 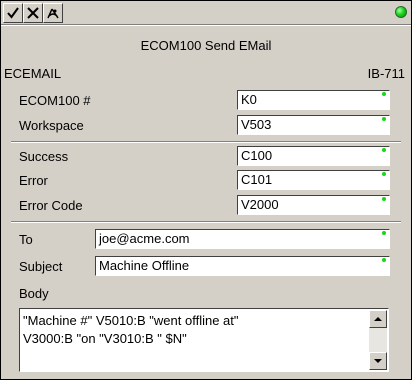 What do you see at coordinates (41, 266) in the screenshot?
I see `subject-label: Subject` at bounding box center [41, 266].